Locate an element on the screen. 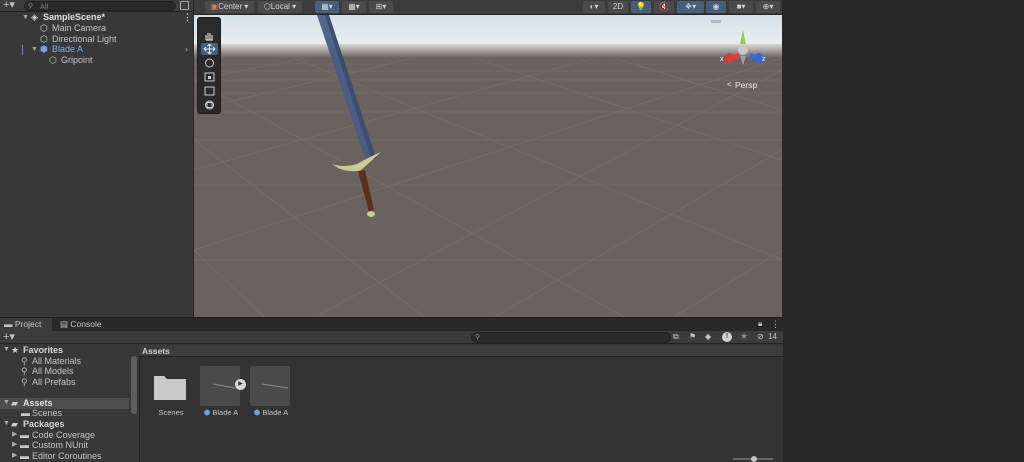  draw-mode-button: ◐▾ is located at coordinates (594, 7).